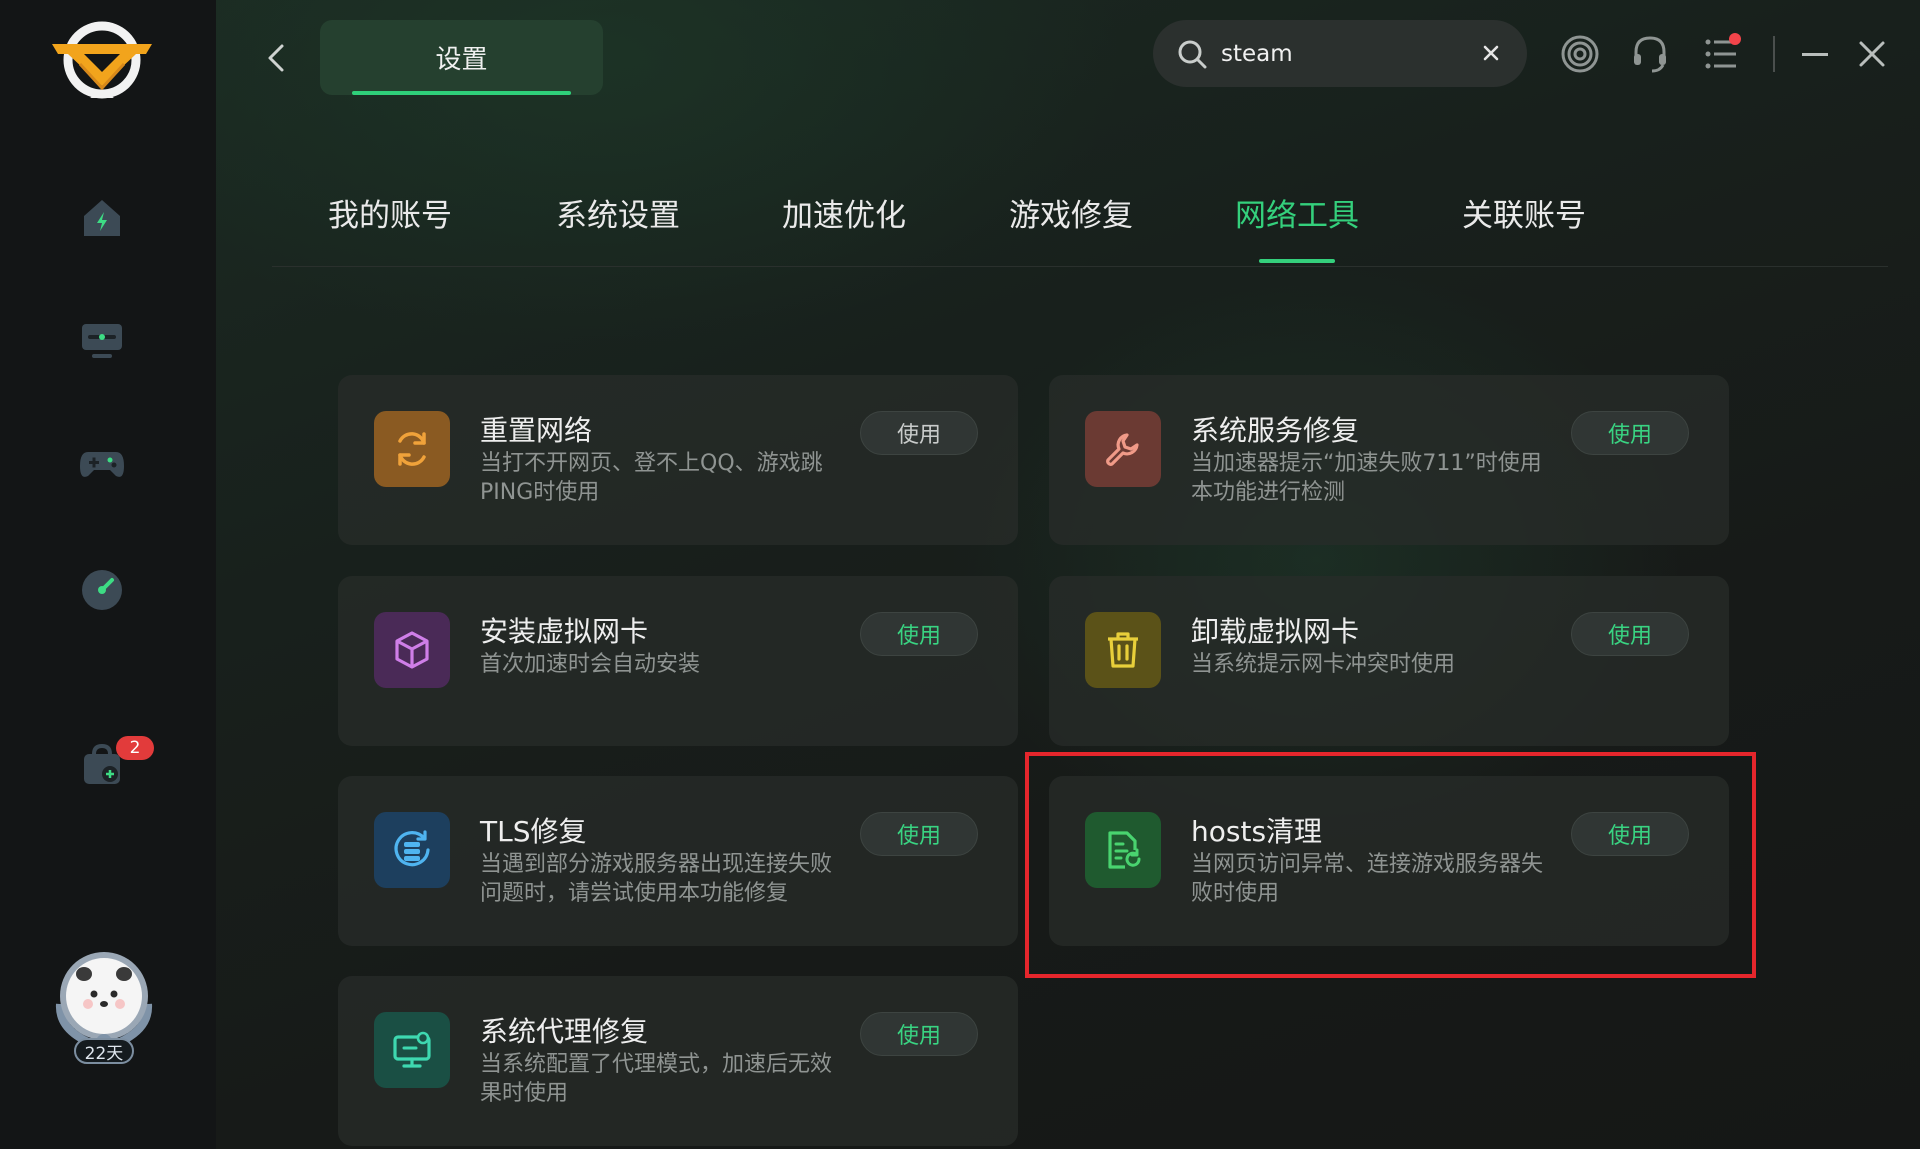 This screenshot has height=1149, width=1920. Describe the element at coordinates (412, 449) in the screenshot. I see `refresh-icon` at that location.